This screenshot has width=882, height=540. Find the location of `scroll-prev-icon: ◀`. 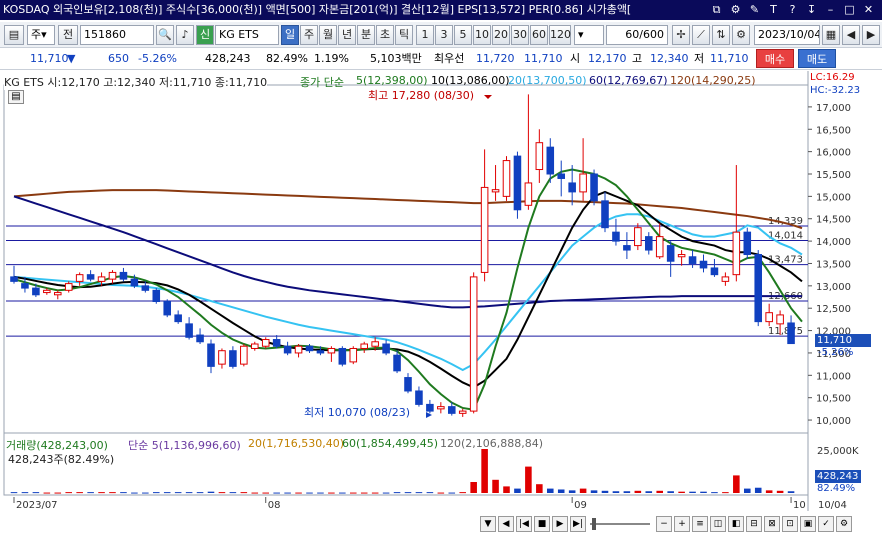

scroll-prev-icon: ◀ is located at coordinates (506, 524).